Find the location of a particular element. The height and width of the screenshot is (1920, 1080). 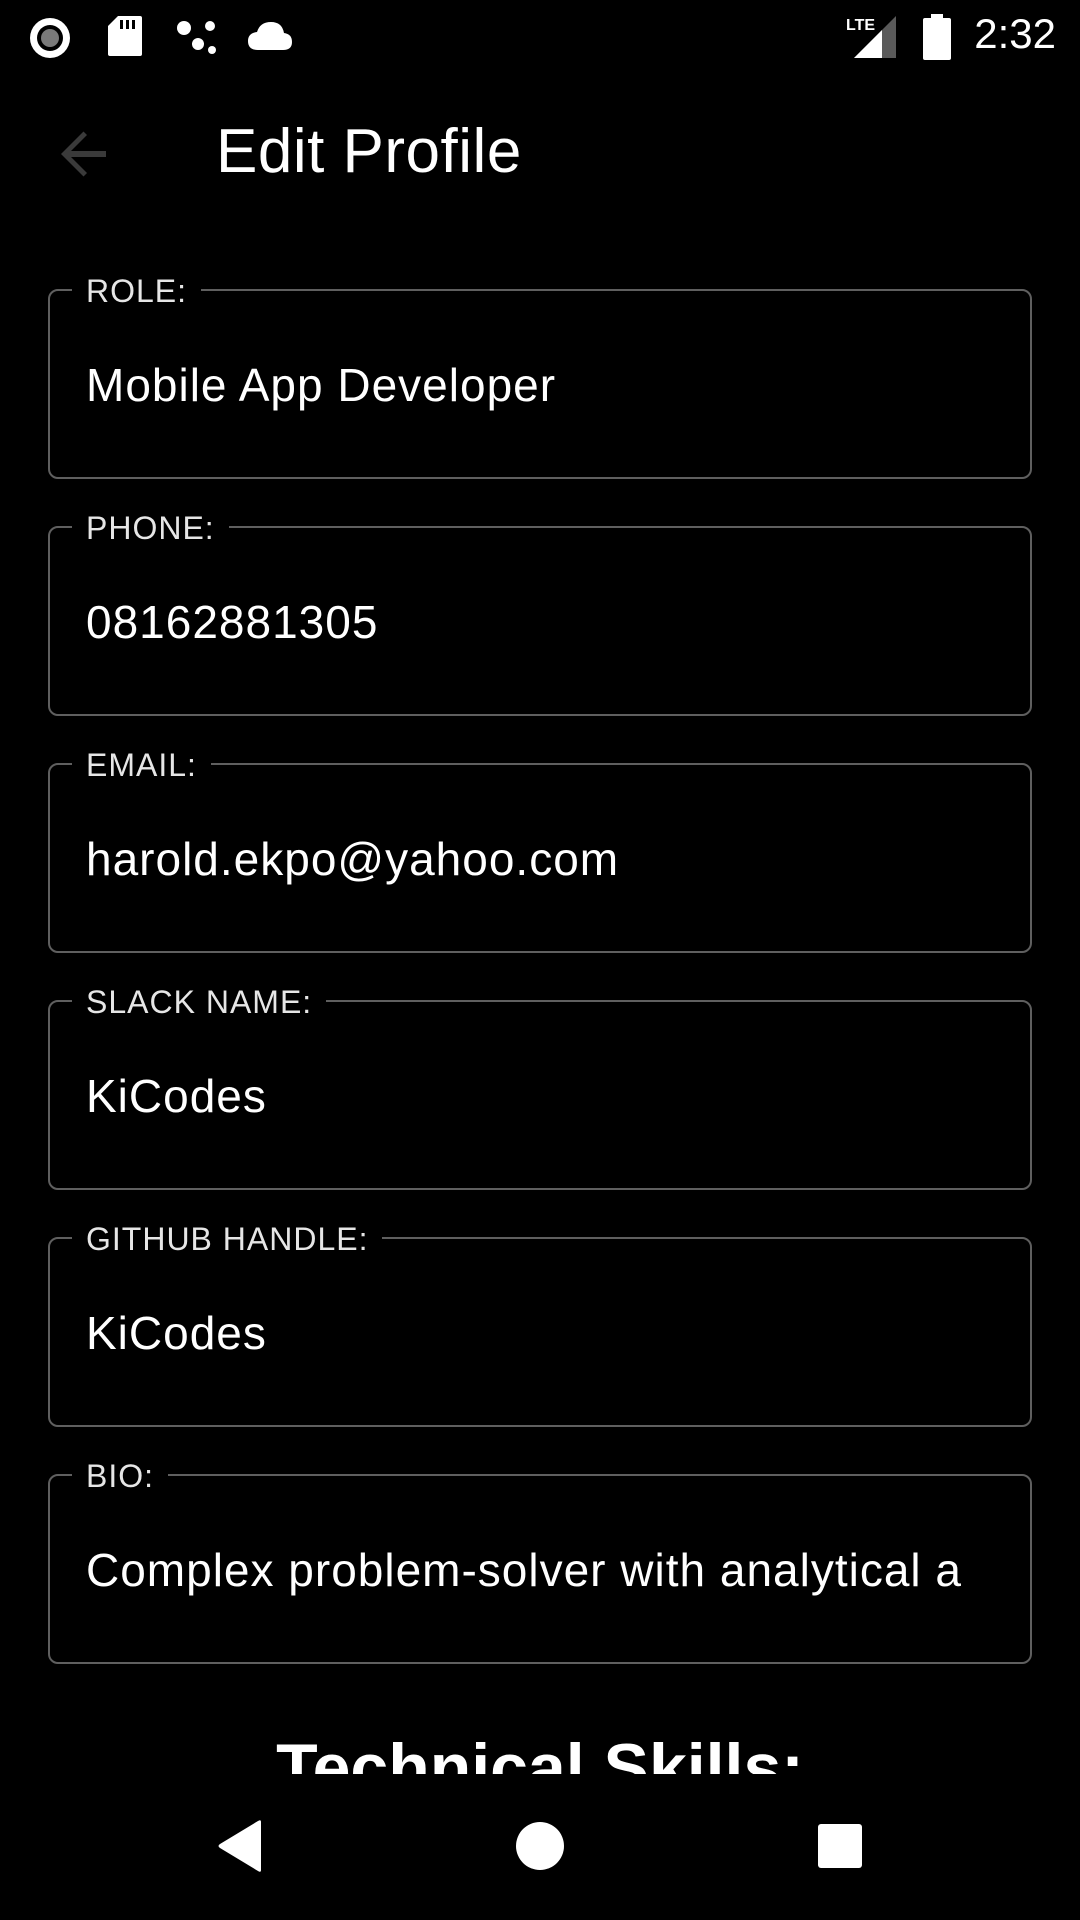

nav-recents-icon is located at coordinates (840, 1848).